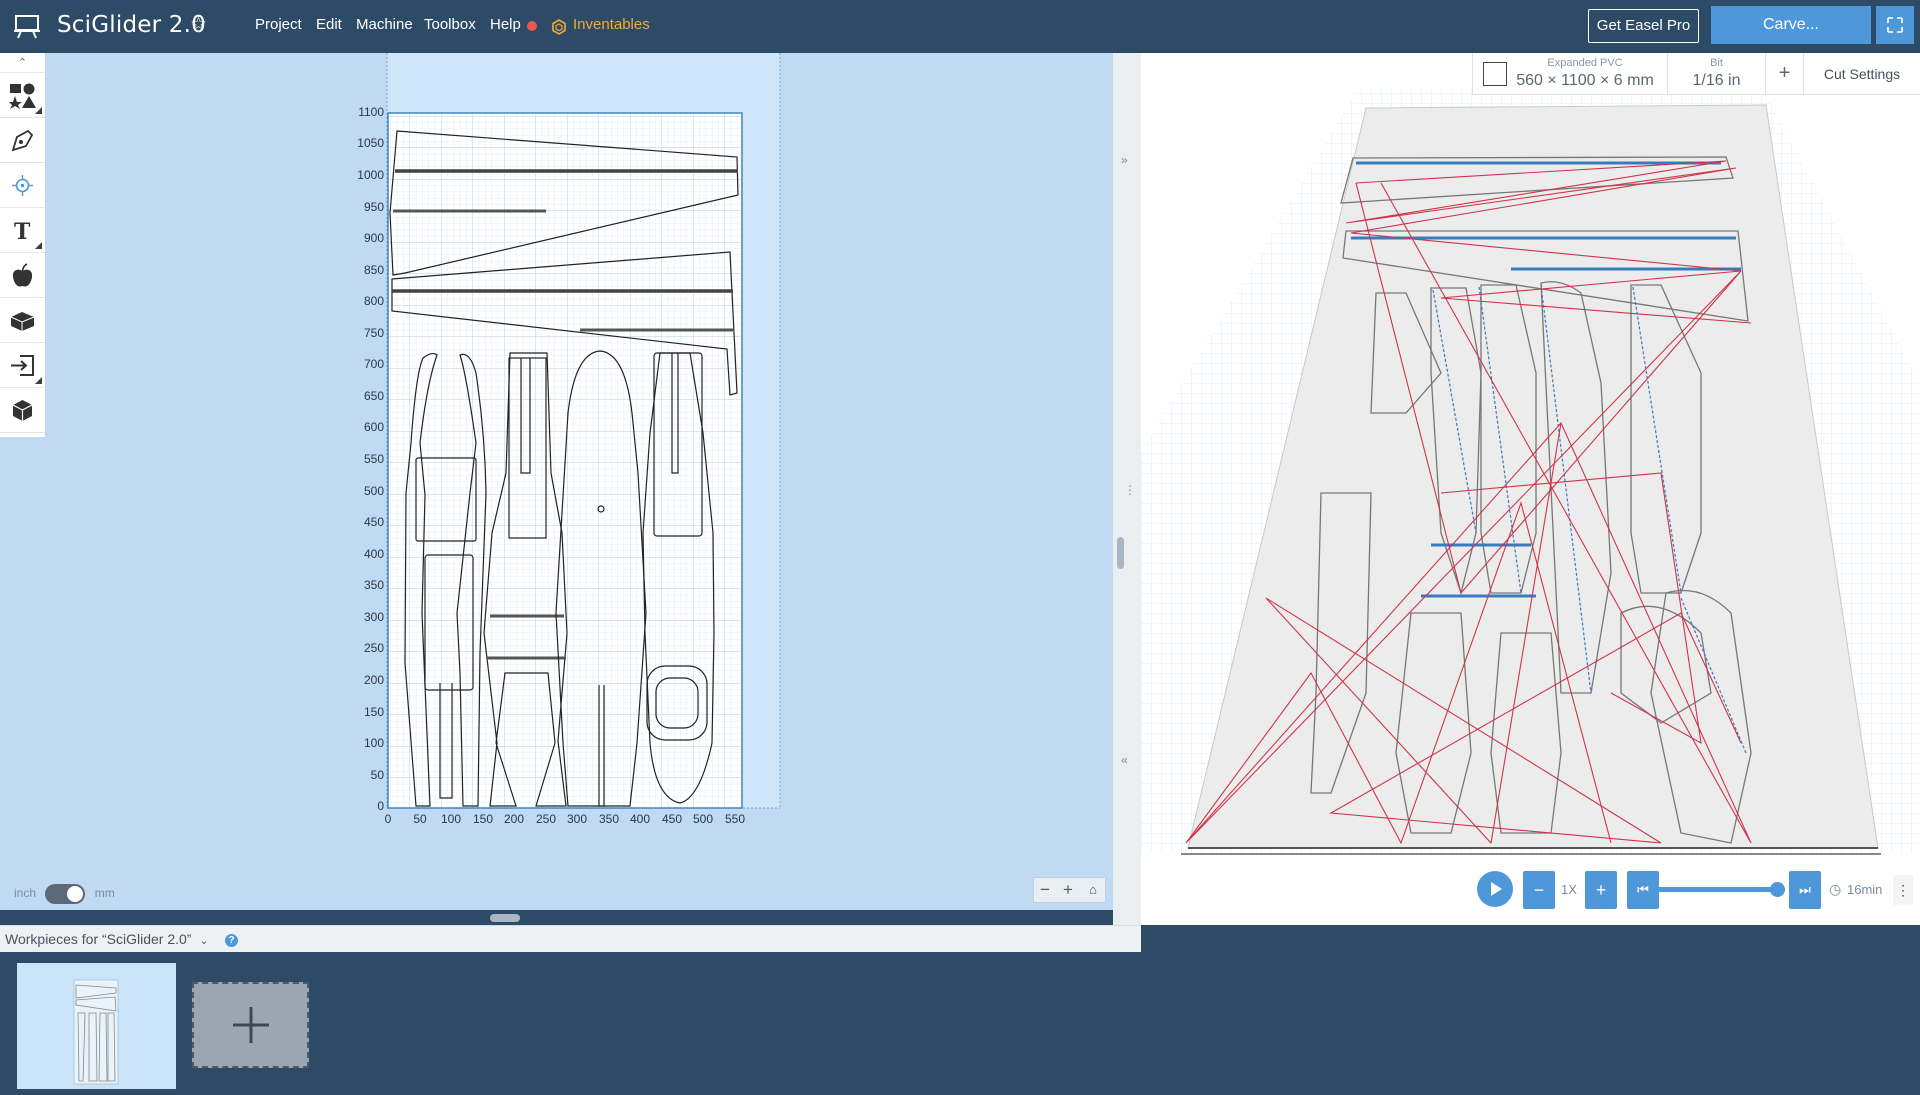 The image size is (1920, 1095). Describe the element at coordinates (374, 522) in the screenshot. I see `y-tick: 450` at that location.